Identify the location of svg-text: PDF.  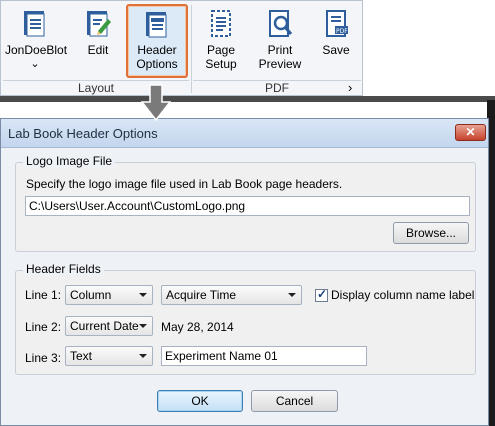
(342, 31).